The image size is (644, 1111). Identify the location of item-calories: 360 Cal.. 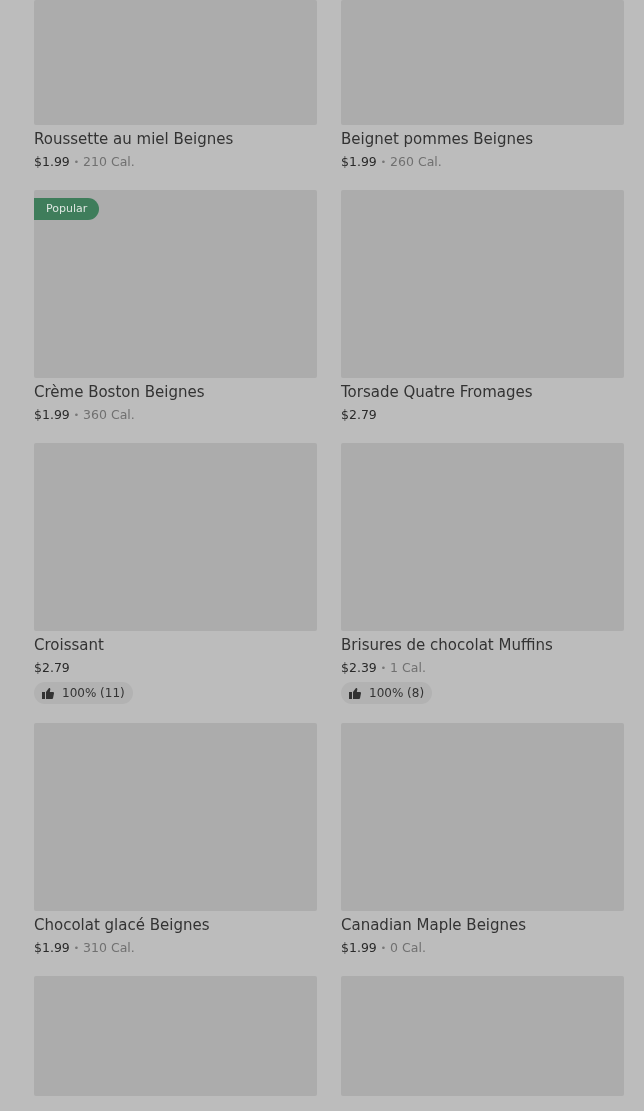
(109, 415).